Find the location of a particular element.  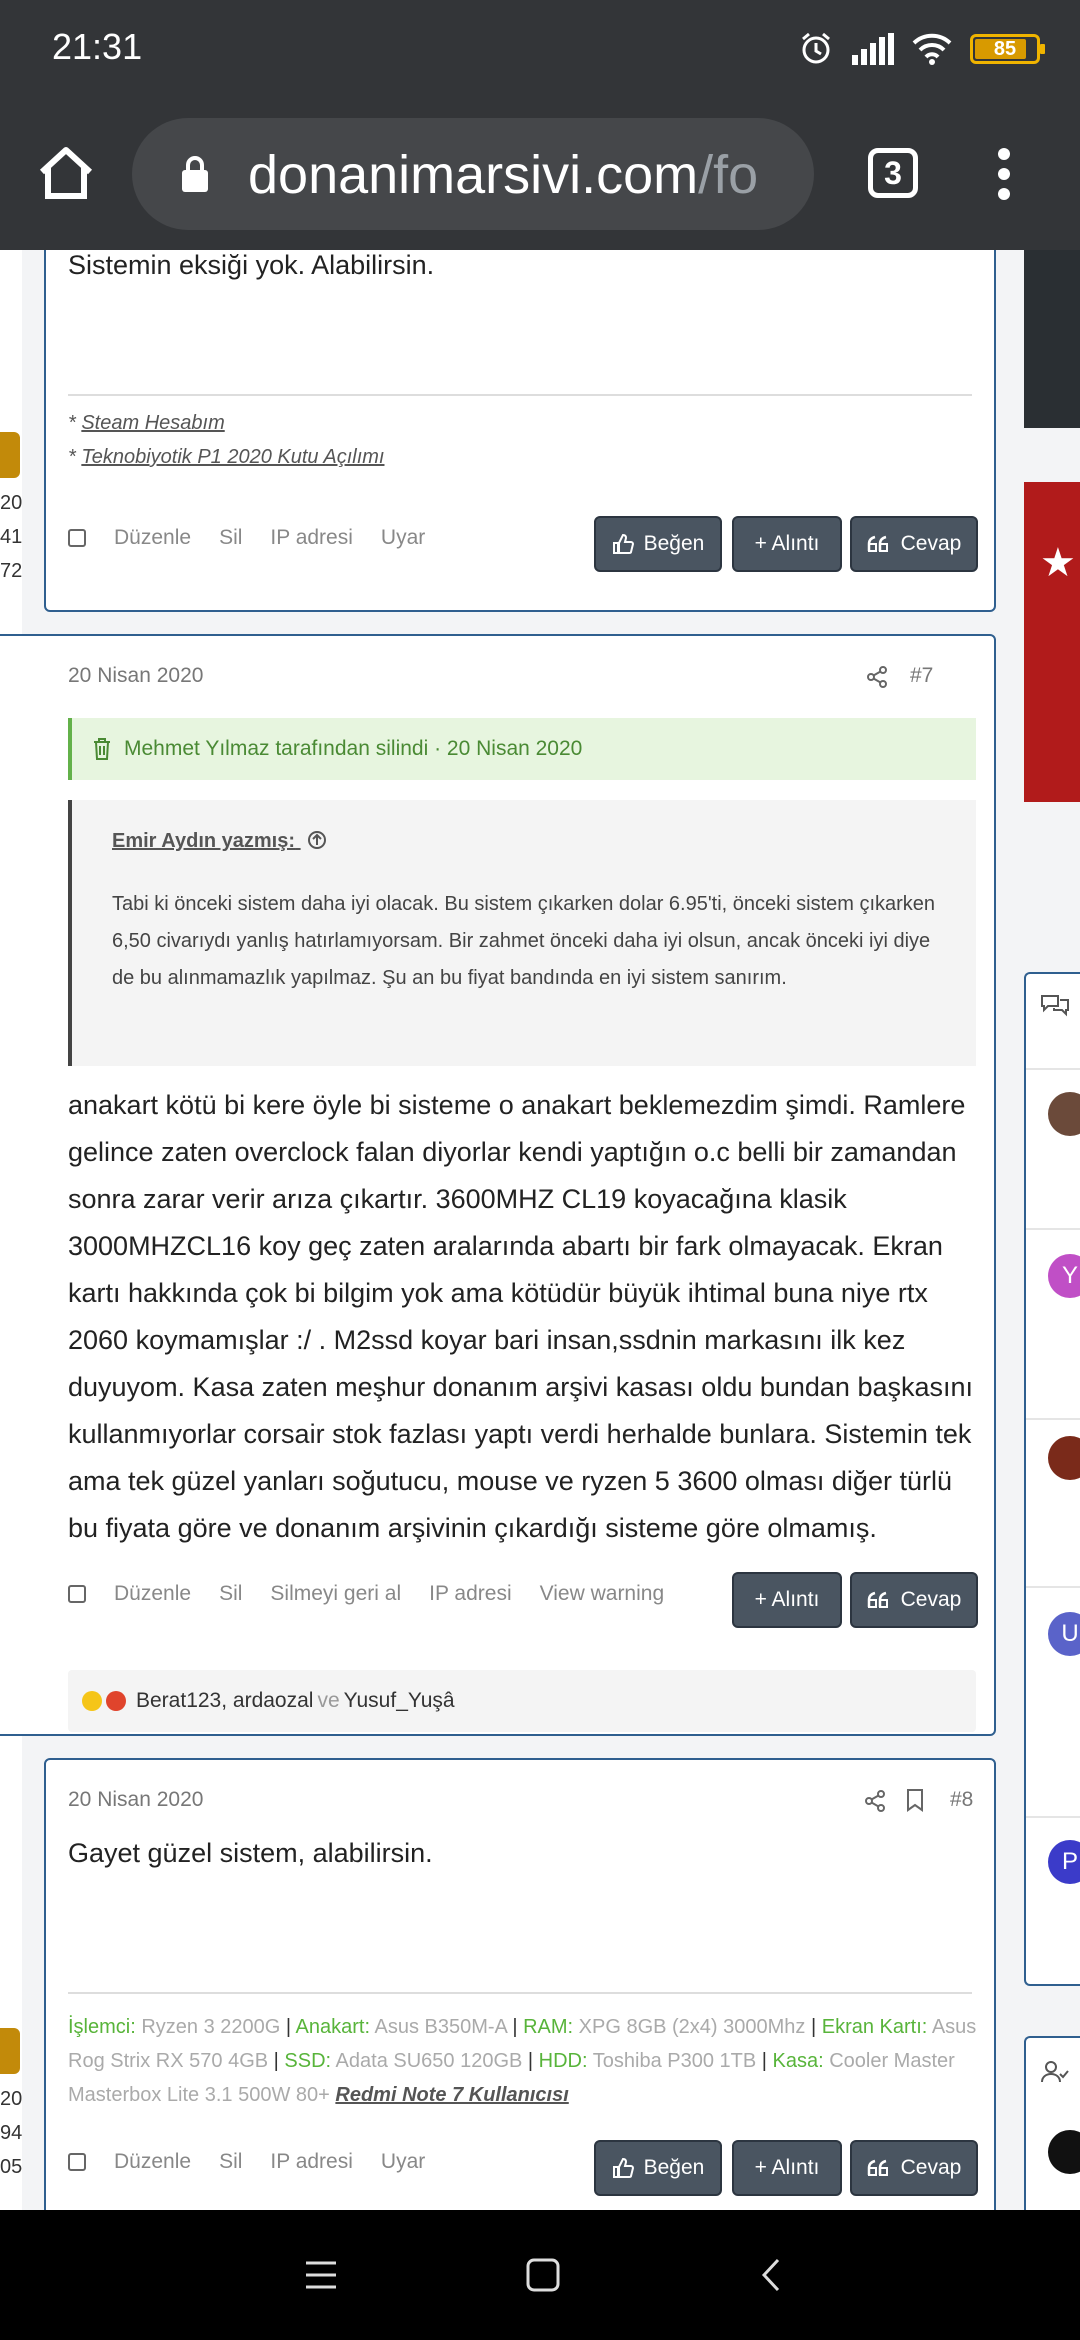

reply-quote-icon is located at coordinates (877, 1599).